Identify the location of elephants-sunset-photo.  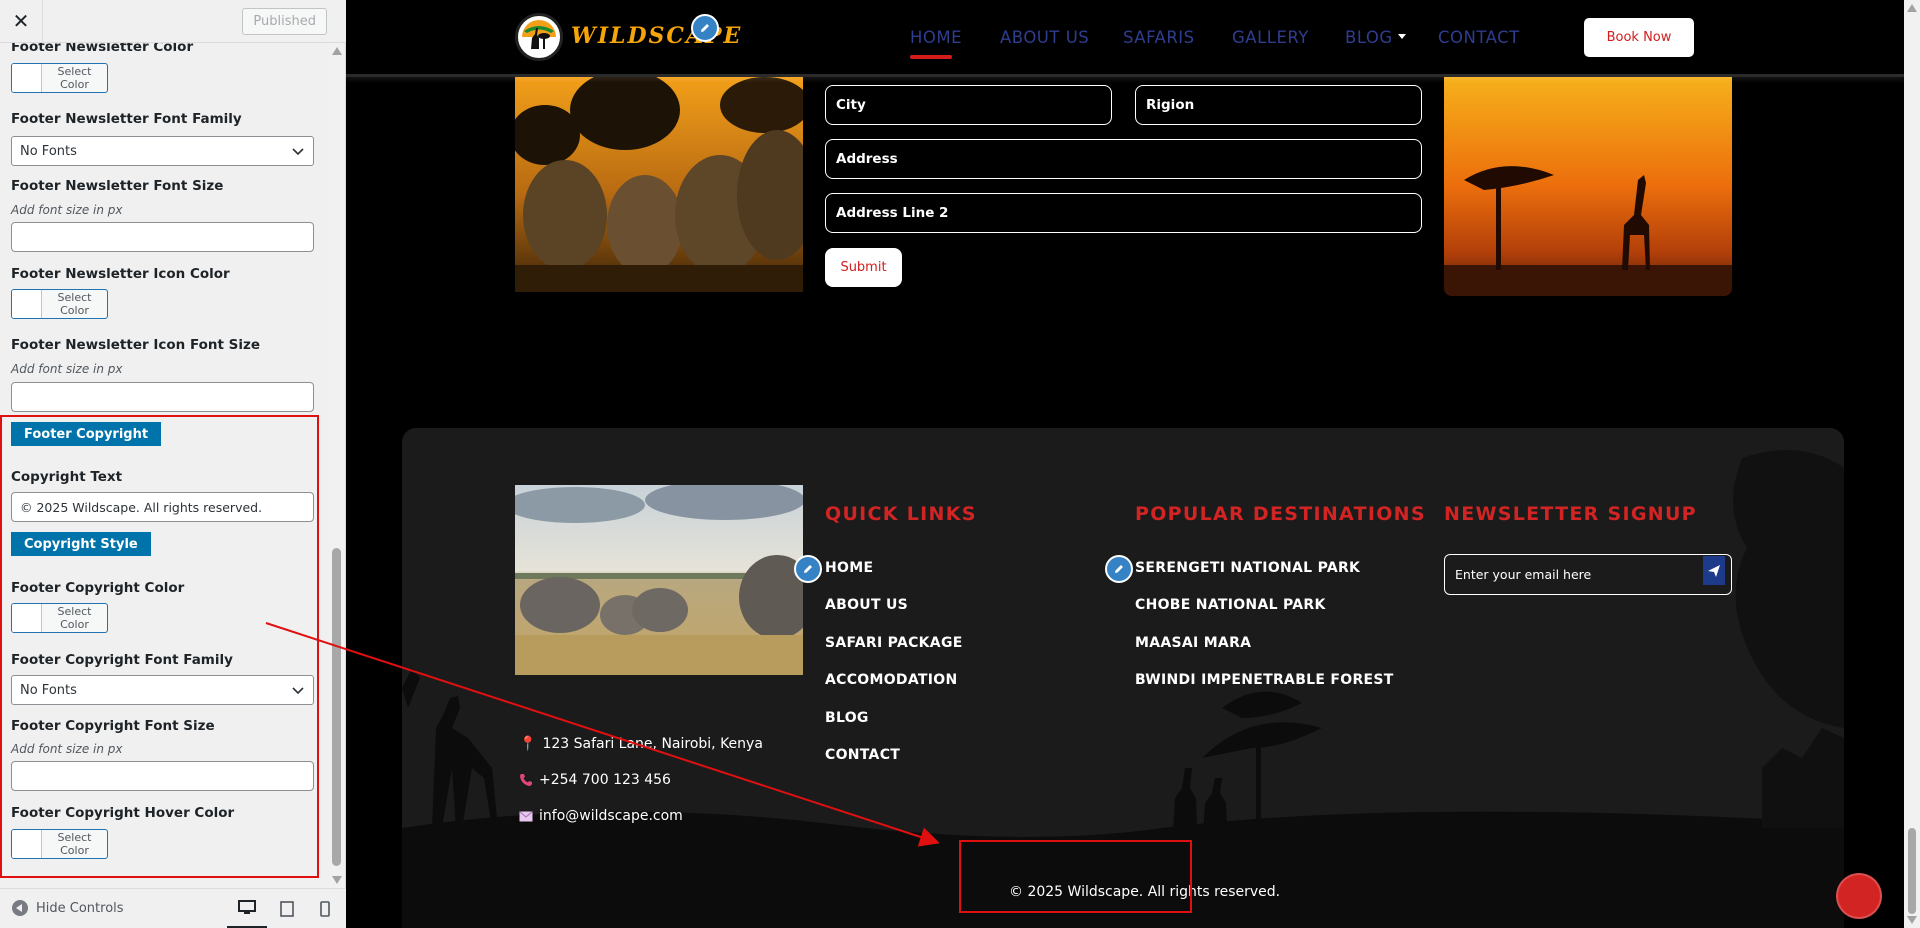
(659, 183).